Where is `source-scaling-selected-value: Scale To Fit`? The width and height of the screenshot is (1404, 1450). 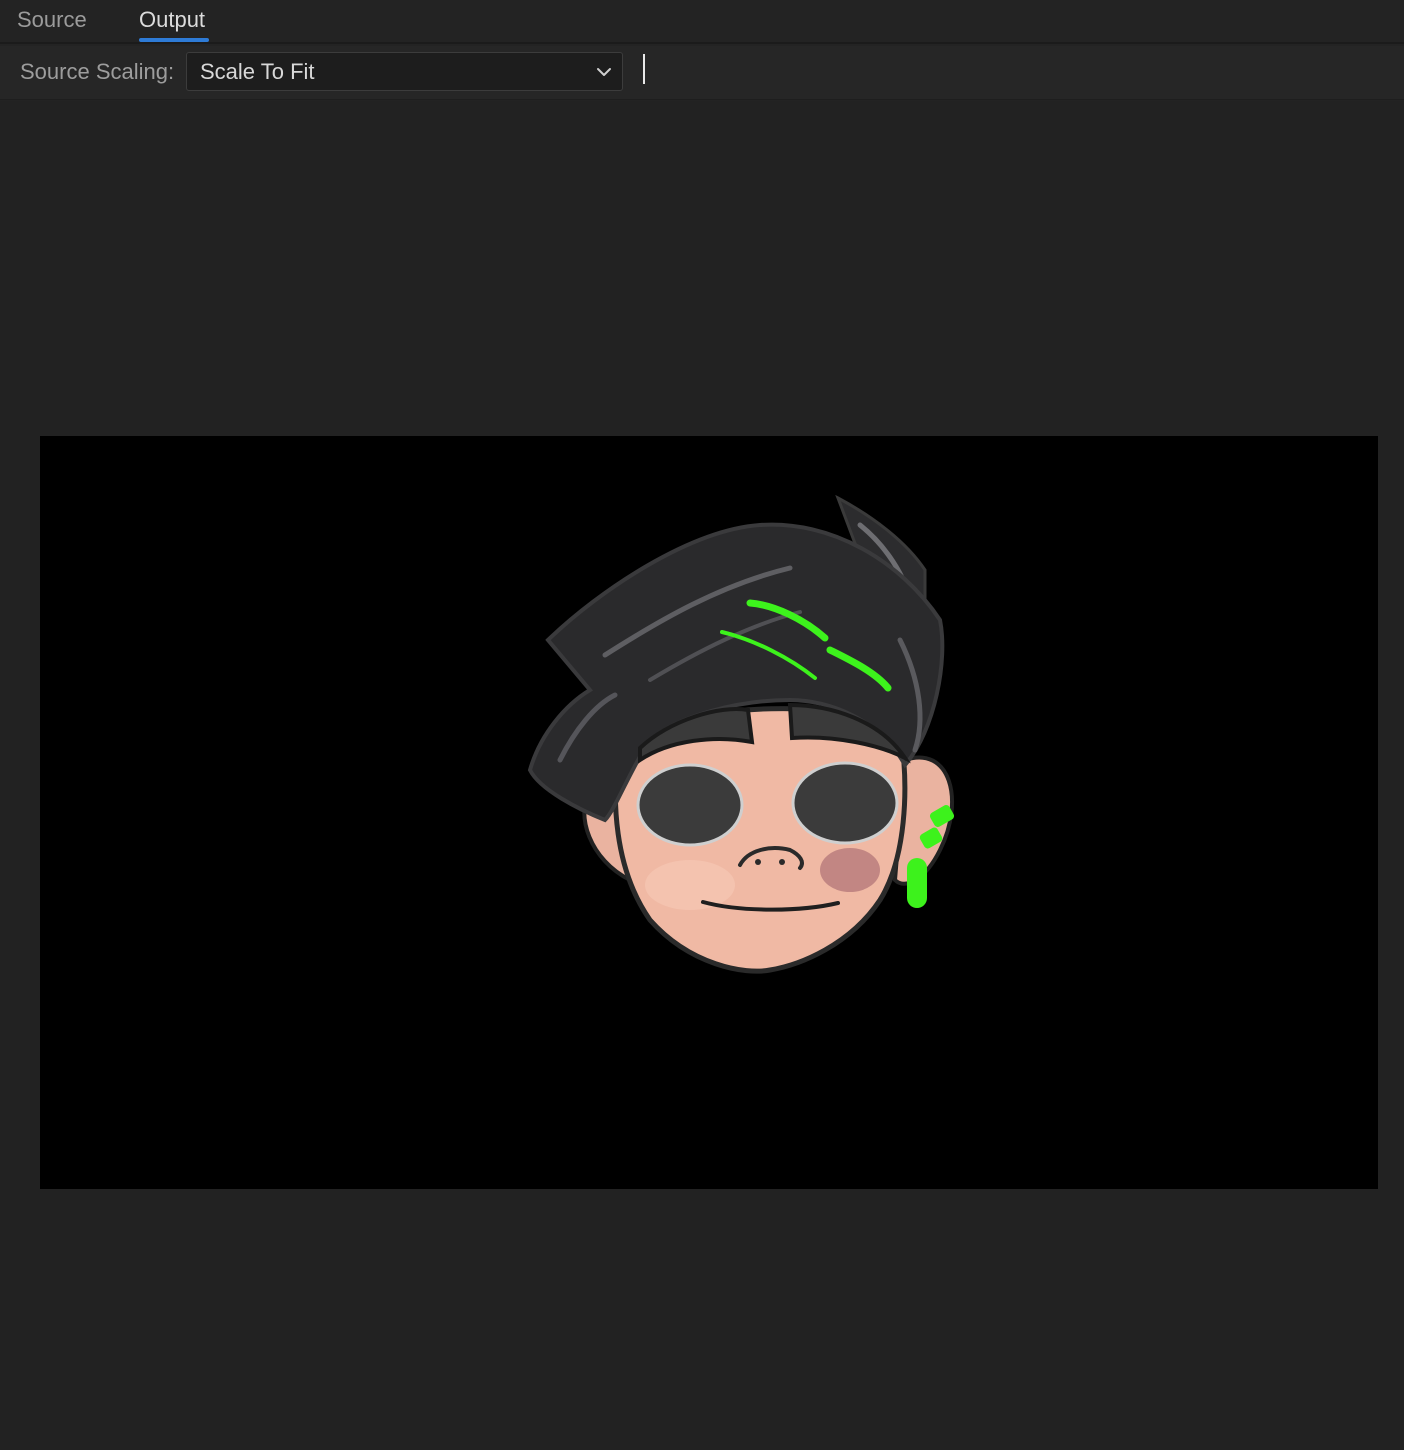
source-scaling-selected-value: Scale To Fit is located at coordinates (257, 71).